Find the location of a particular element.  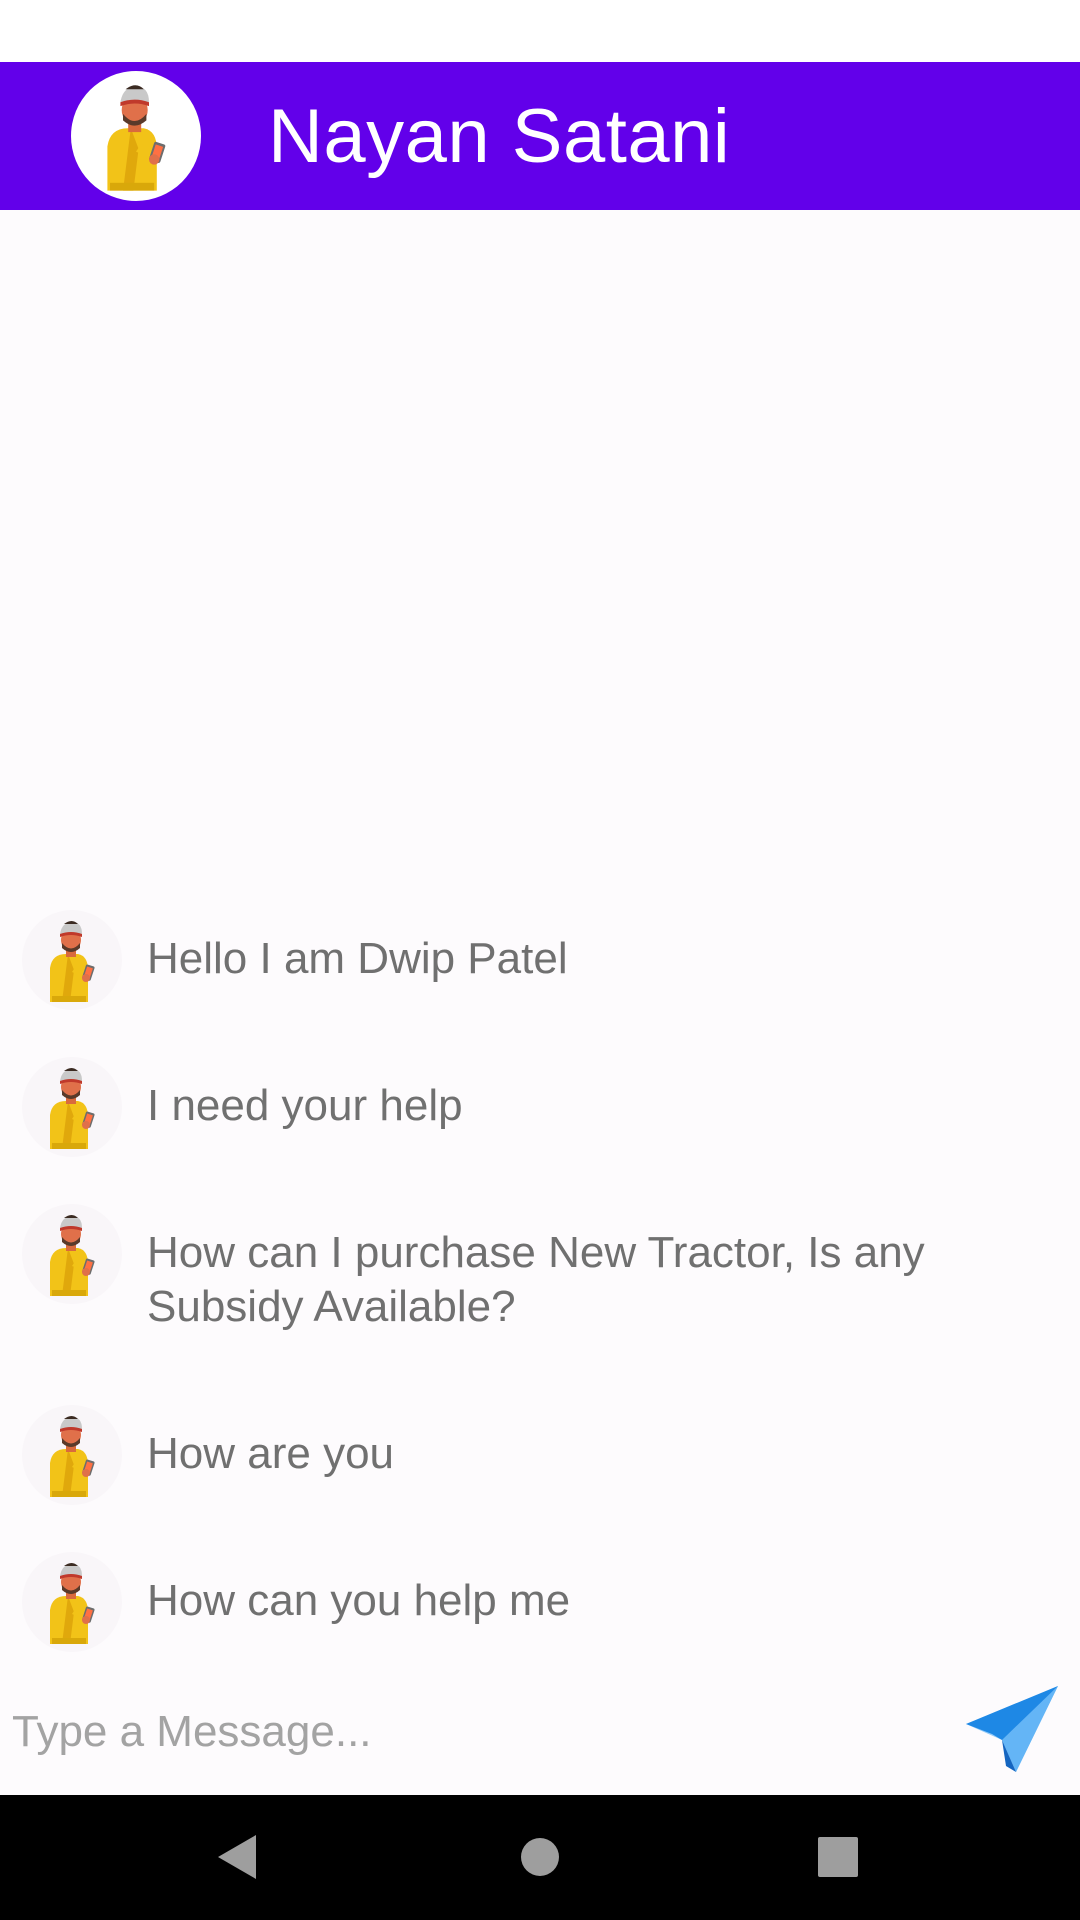

message-text: I need your help is located at coordinates (305, 1105).